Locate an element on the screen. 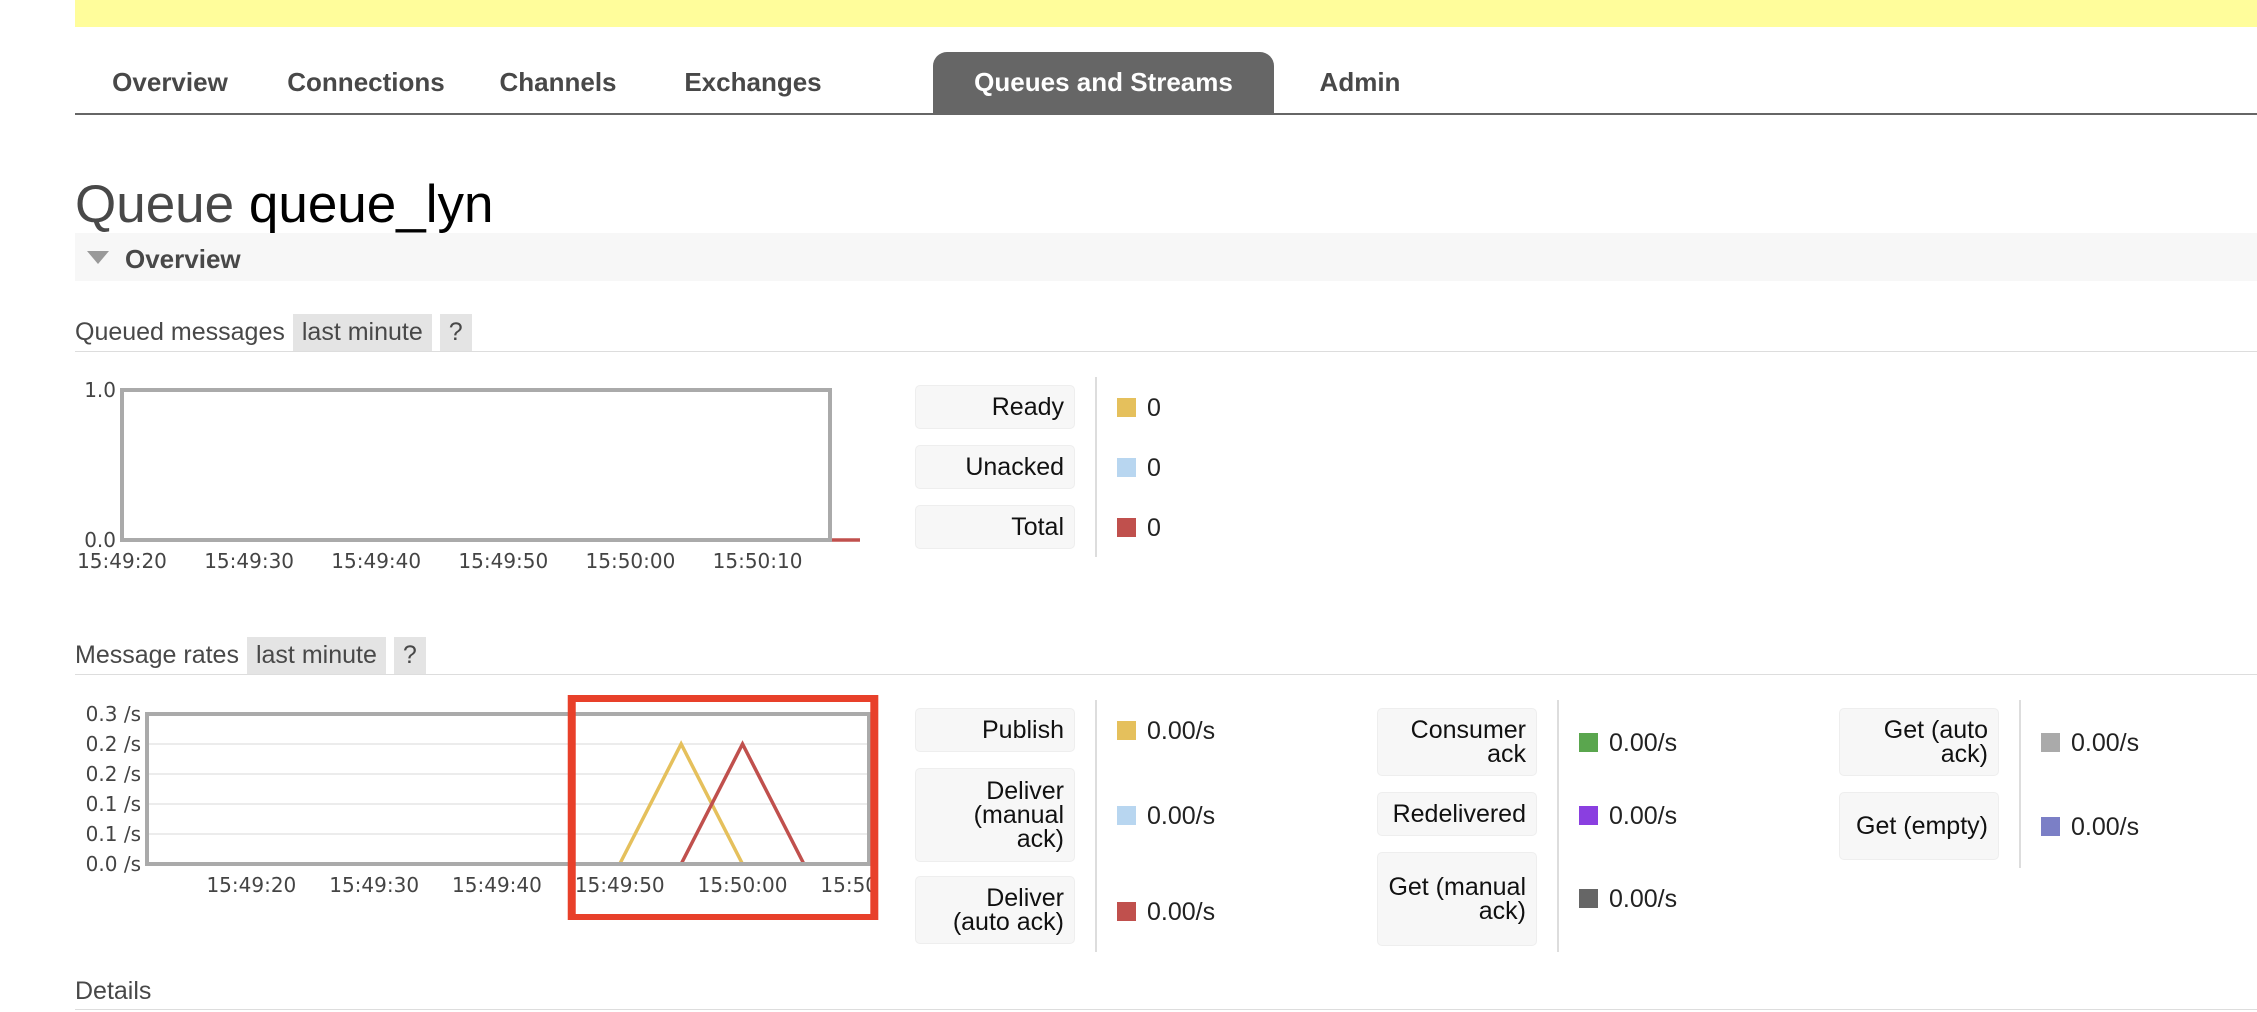 This screenshot has height=1012, width=2257. deliver-auto-ack-rate-value: 0.00/s is located at coordinates (1181, 912).